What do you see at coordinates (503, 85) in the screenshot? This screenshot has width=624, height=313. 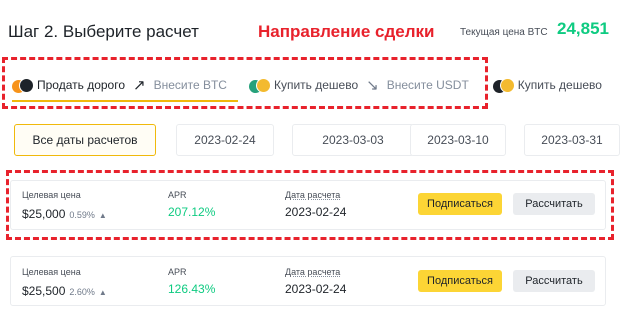 I see `bnb-coin-icon` at bounding box center [503, 85].